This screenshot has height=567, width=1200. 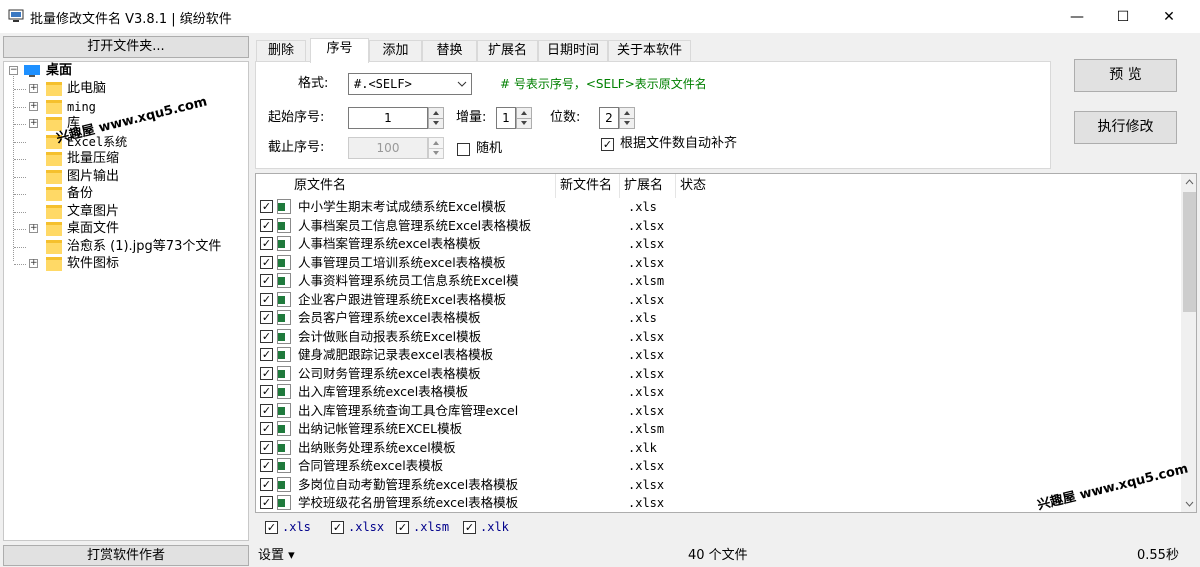 I want to click on original-name-cell: 合同管理系统excel表模板, so click(x=371, y=465).